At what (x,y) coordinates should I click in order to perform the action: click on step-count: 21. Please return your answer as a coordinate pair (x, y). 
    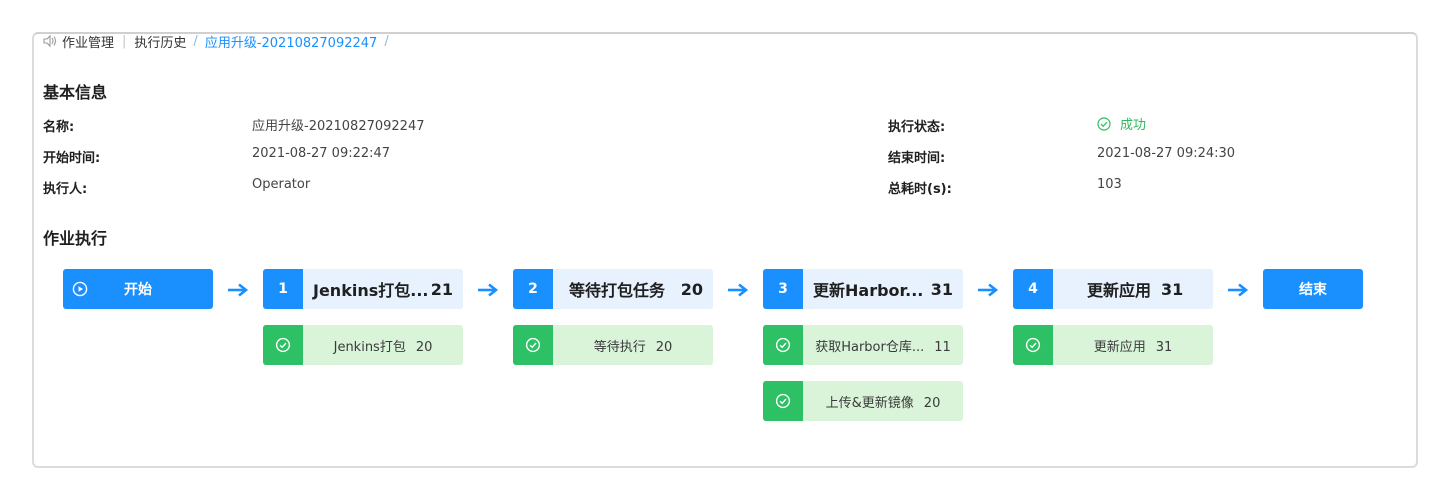
    Looking at the image, I should click on (441, 289).